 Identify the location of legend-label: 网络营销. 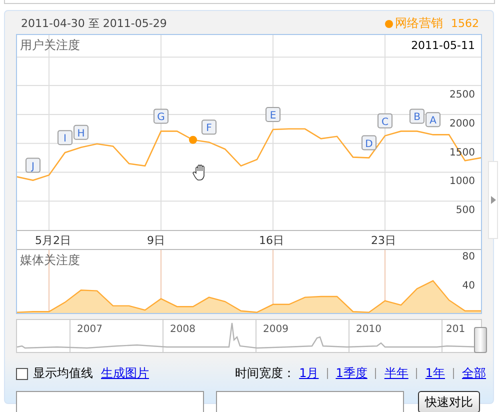
(419, 23).